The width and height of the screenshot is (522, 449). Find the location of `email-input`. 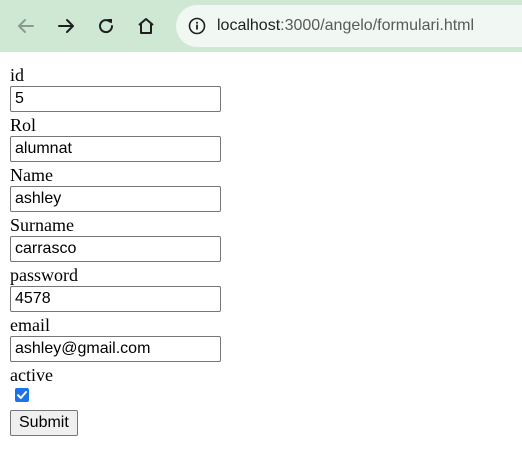

email-input is located at coordinates (115, 349).